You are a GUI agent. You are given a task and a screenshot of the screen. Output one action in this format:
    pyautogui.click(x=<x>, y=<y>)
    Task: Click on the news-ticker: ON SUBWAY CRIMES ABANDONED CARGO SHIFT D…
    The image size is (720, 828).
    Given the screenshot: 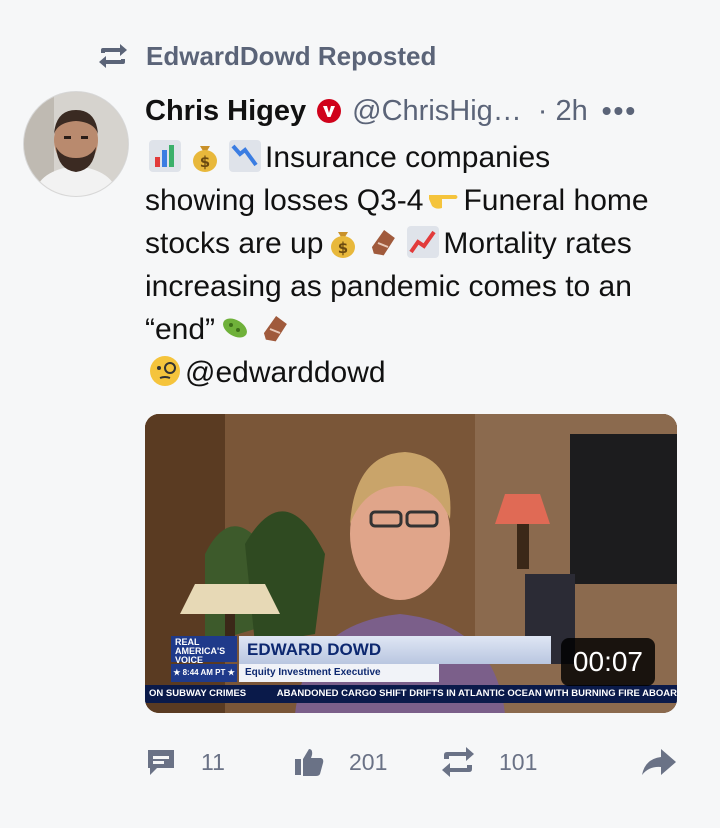 What is the action you would take?
    pyautogui.click(x=411, y=694)
    